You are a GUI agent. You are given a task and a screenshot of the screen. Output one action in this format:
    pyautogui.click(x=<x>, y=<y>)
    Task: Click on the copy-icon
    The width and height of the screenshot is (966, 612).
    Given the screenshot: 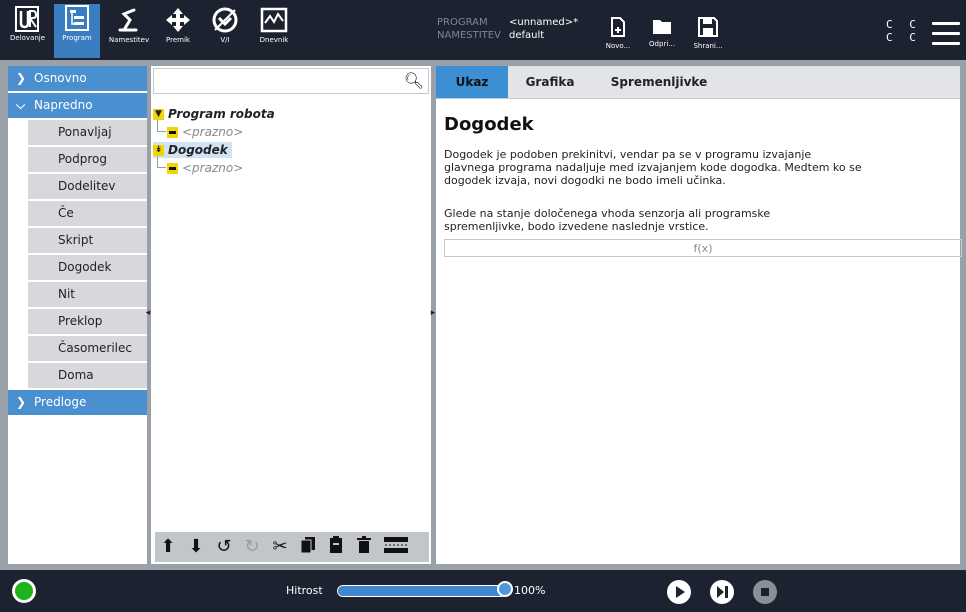 What is the action you would take?
    pyautogui.click(x=308, y=547)
    